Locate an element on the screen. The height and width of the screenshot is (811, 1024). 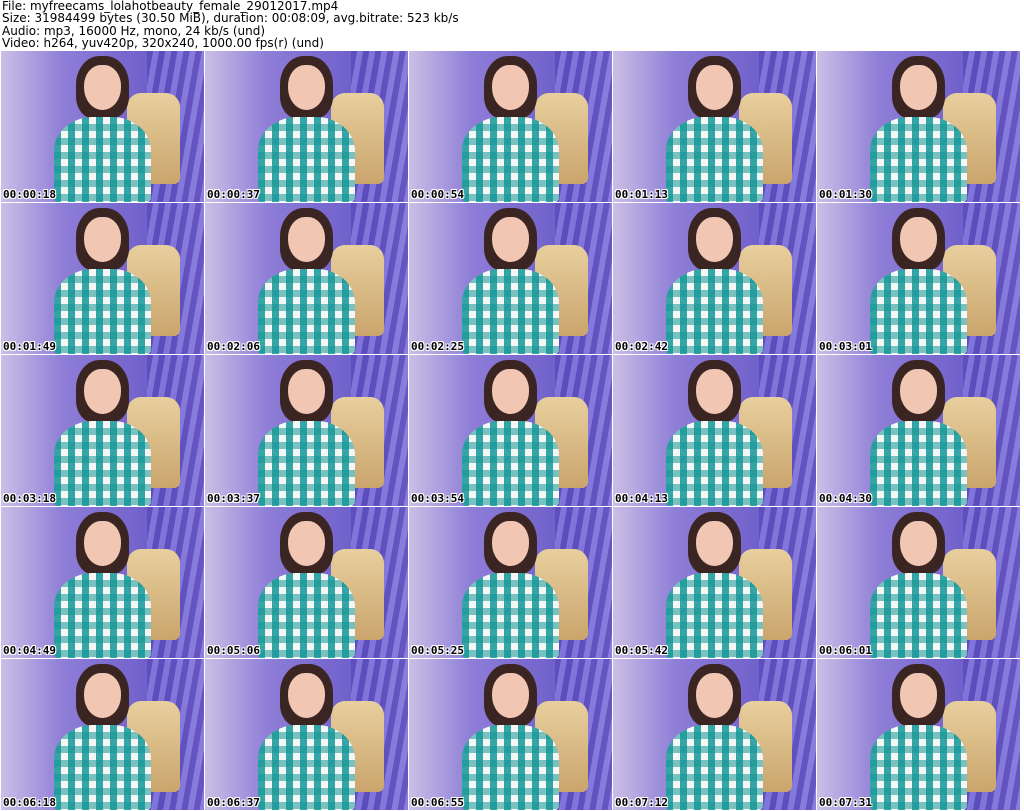
frame-timestamp: 00:03:18 is located at coordinates (29, 498).